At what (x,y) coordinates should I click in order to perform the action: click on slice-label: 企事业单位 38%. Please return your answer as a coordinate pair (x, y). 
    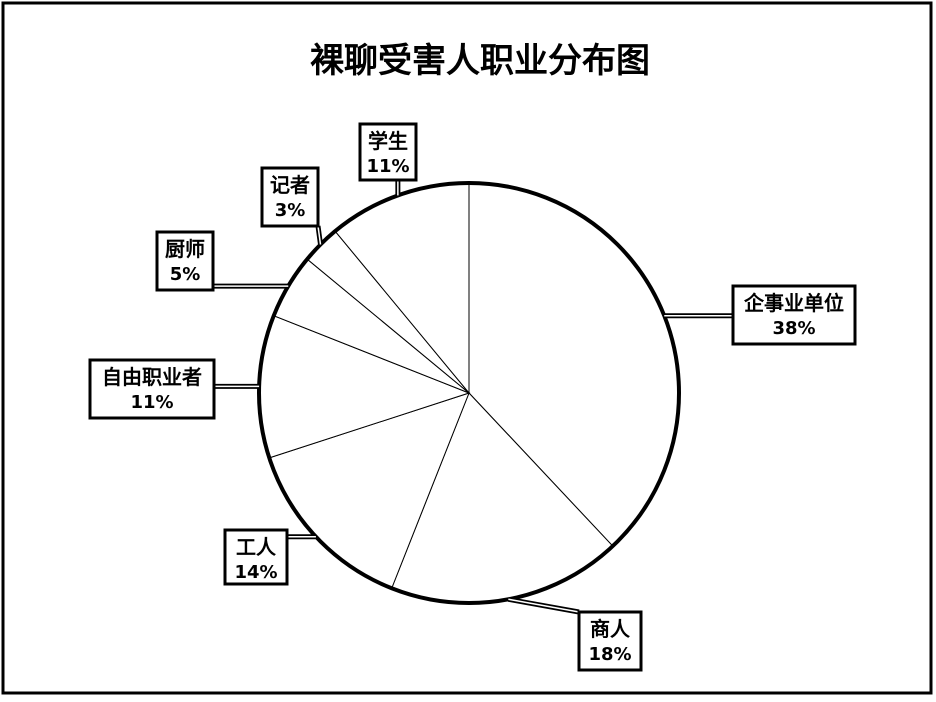
    Looking at the image, I should click on (794, 315).